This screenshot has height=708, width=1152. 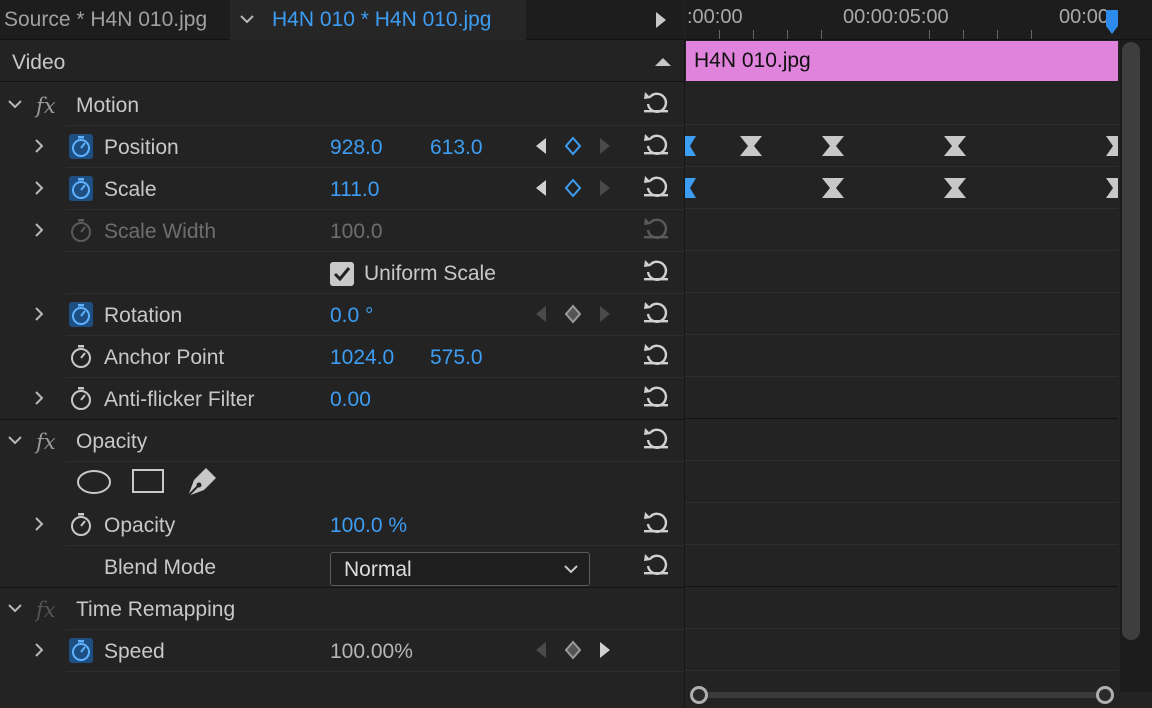 I want to click on ellipse-mask-icon, so click(x=94, y=482).